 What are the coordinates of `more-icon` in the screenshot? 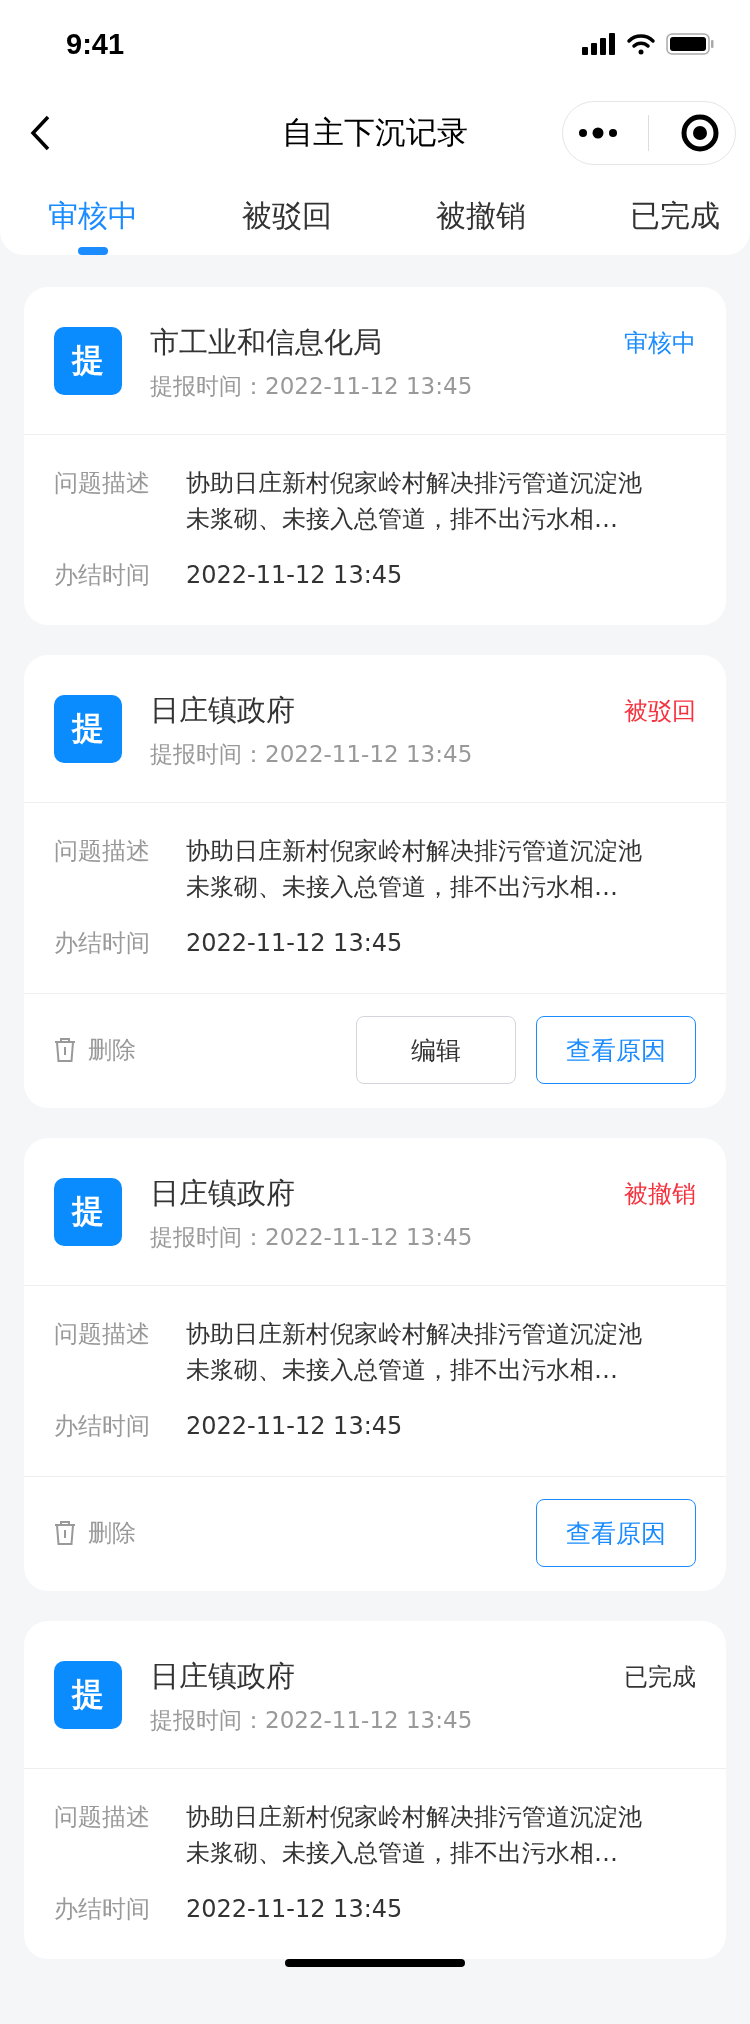 It's located at (598, 133).